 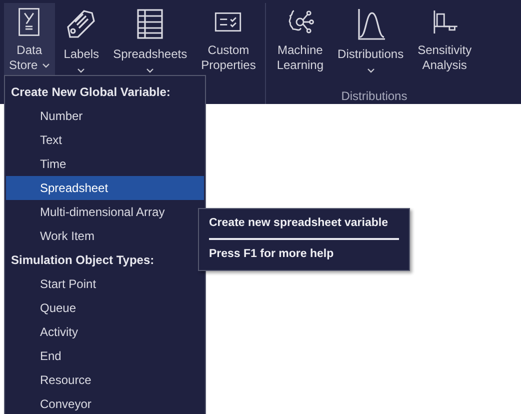 I want to click on ribbon-button: Custom Properties, so click(x=228, y=39).